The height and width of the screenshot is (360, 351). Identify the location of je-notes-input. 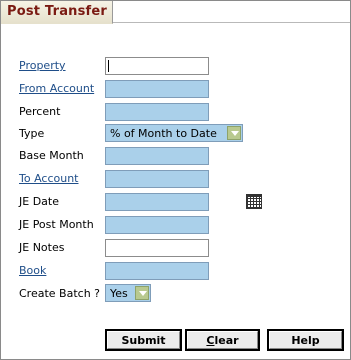
(157, 248).